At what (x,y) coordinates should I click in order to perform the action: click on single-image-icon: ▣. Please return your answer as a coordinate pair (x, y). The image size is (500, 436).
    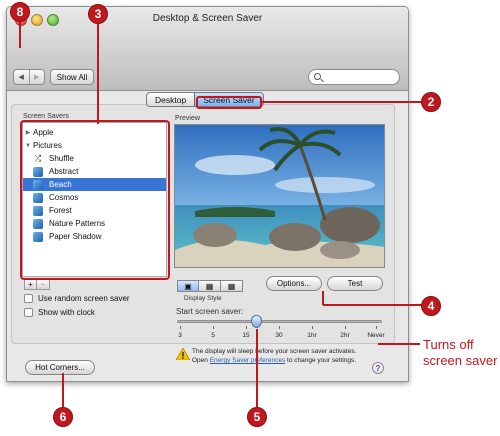
    Looking at the image, I should click on (188, 286).